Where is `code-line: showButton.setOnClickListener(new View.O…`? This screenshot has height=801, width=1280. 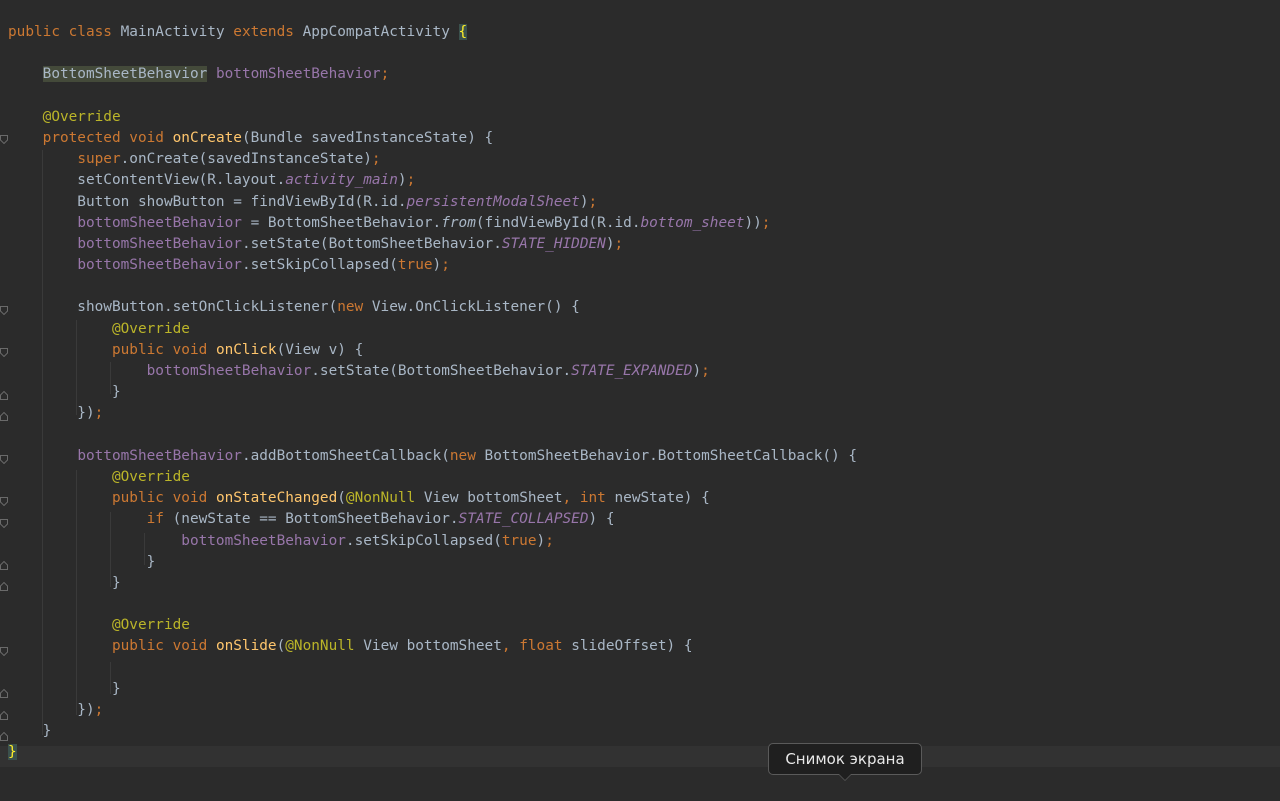 code-line: showButton.setOnClickListener(new View.O… is located at coordinates (432, 307).